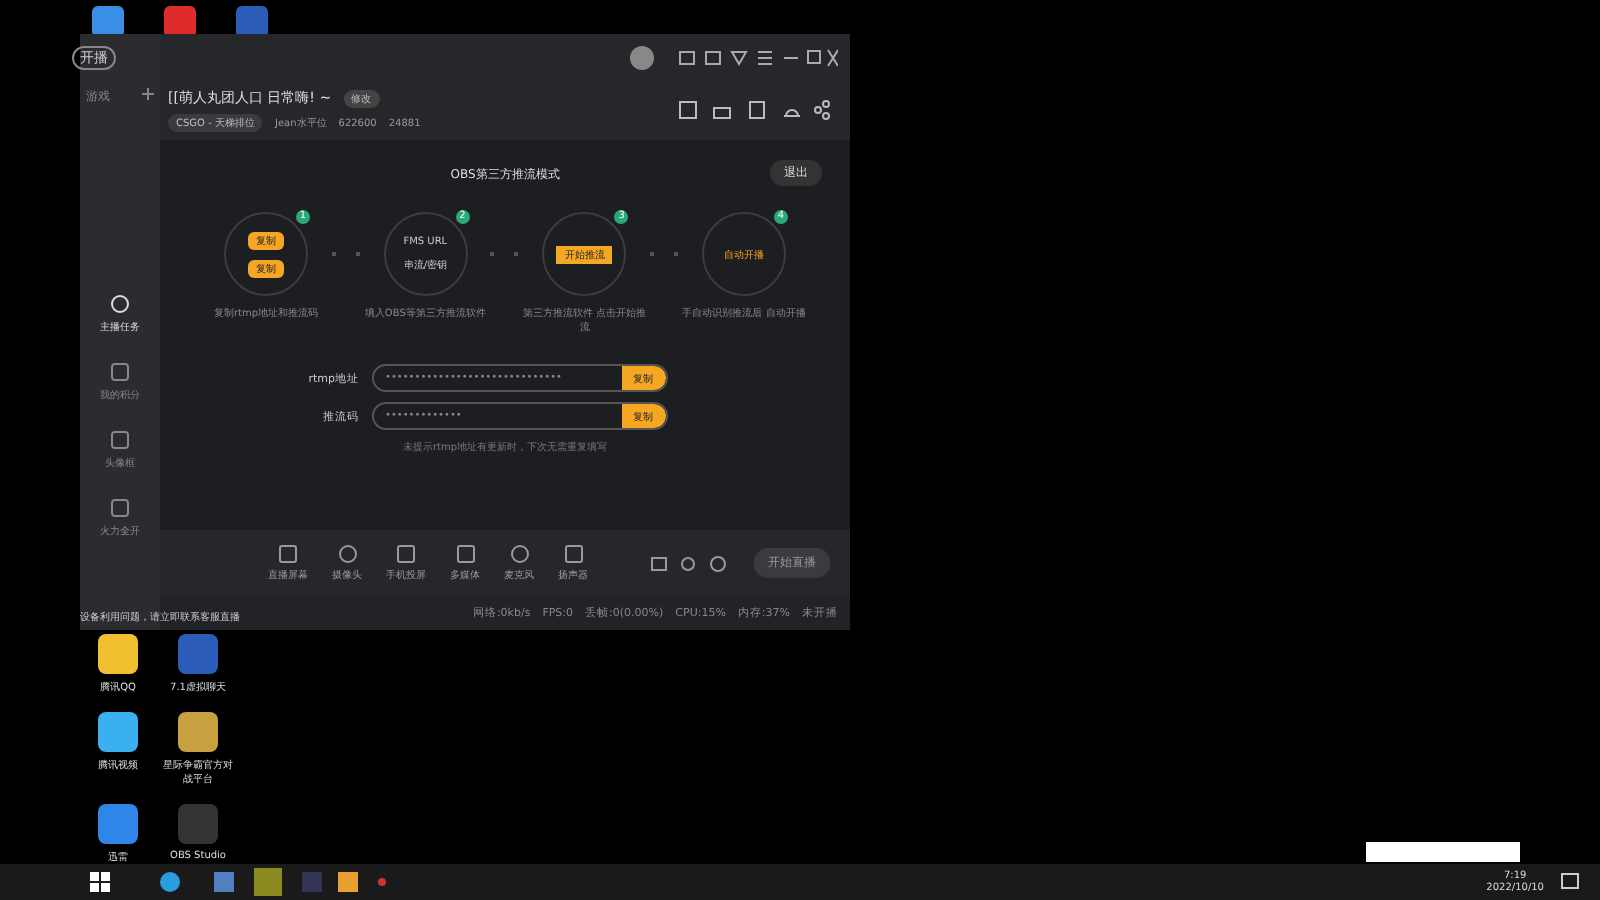 The width and height of the screenshot is (1600, 900). I want to click on notification-icon, so click(1570, 882).